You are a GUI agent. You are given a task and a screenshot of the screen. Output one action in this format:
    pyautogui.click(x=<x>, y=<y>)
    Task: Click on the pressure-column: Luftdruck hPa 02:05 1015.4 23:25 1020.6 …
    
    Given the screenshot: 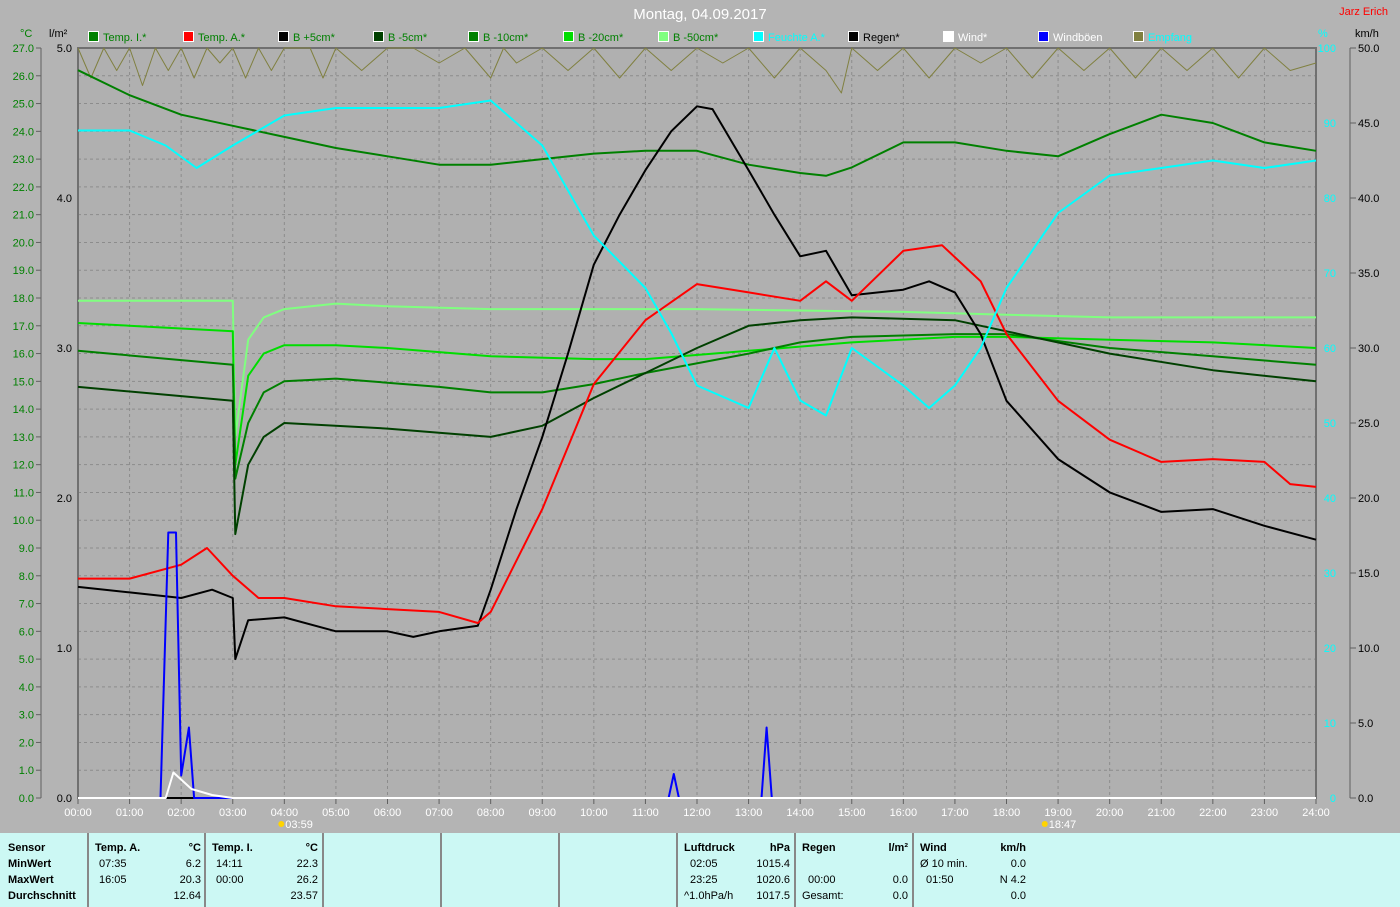 What is the action you would take?
    pyautogui.click(x=735, y=870)
    